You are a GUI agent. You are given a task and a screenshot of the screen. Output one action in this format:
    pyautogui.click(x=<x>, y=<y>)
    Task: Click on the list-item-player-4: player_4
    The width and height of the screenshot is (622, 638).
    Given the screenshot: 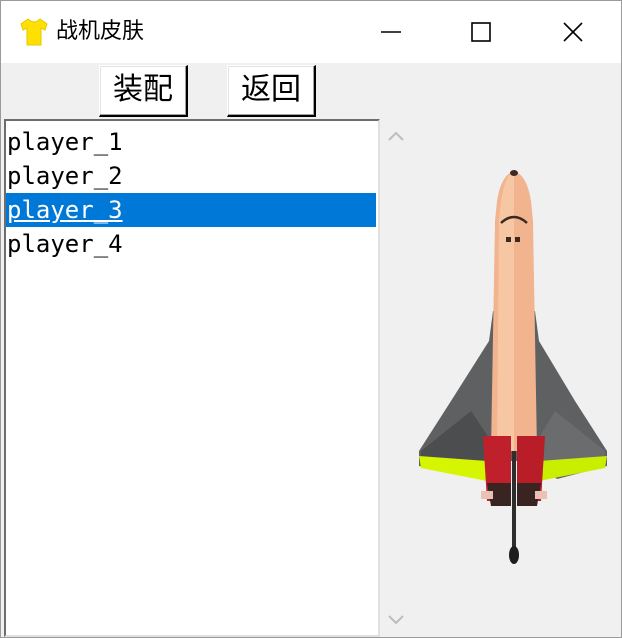 What is the action you would take?
    pyautogui.click(x=191, y=244)
    